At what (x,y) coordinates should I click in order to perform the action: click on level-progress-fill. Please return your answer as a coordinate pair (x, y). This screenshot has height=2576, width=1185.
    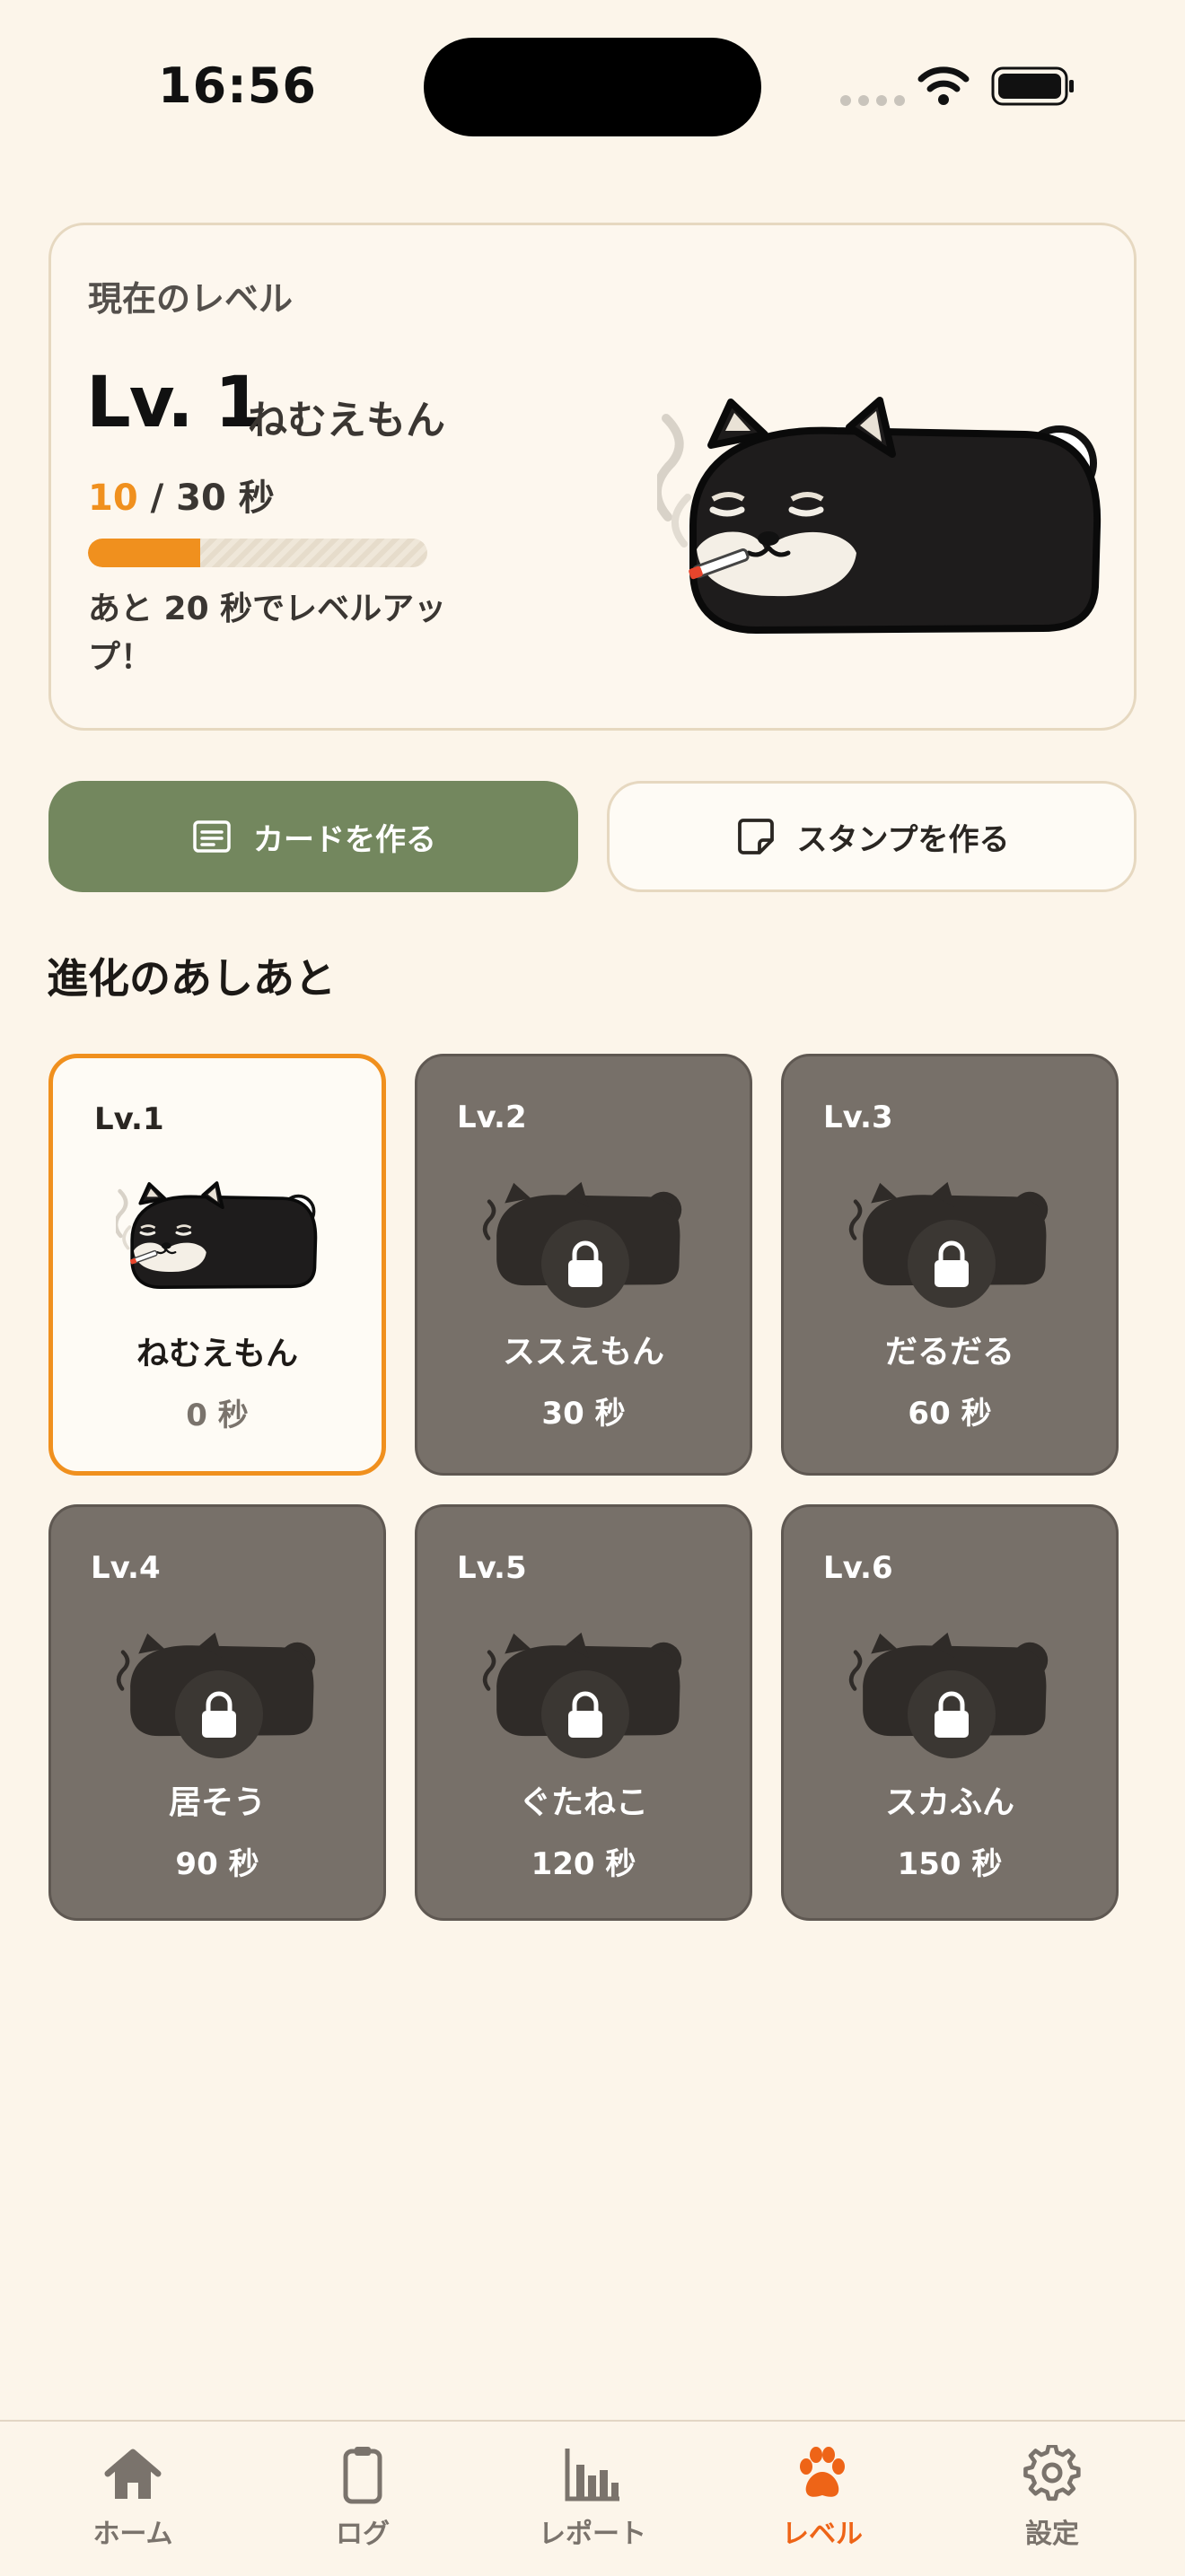
    Looking at the image, I should click on (144, 553).